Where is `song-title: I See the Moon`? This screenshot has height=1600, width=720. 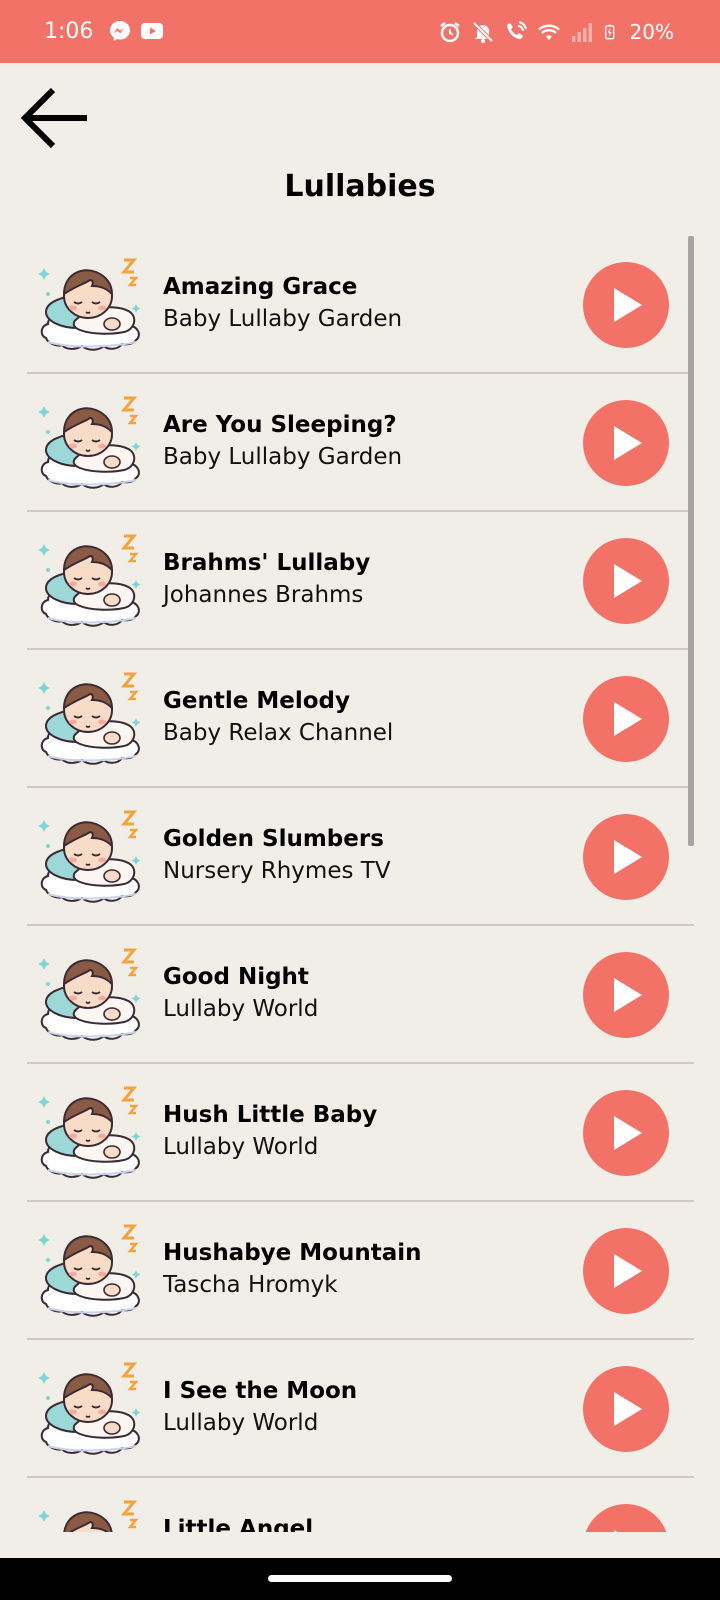 song-title: I See the Moon is located at coordinates (260, 1391).